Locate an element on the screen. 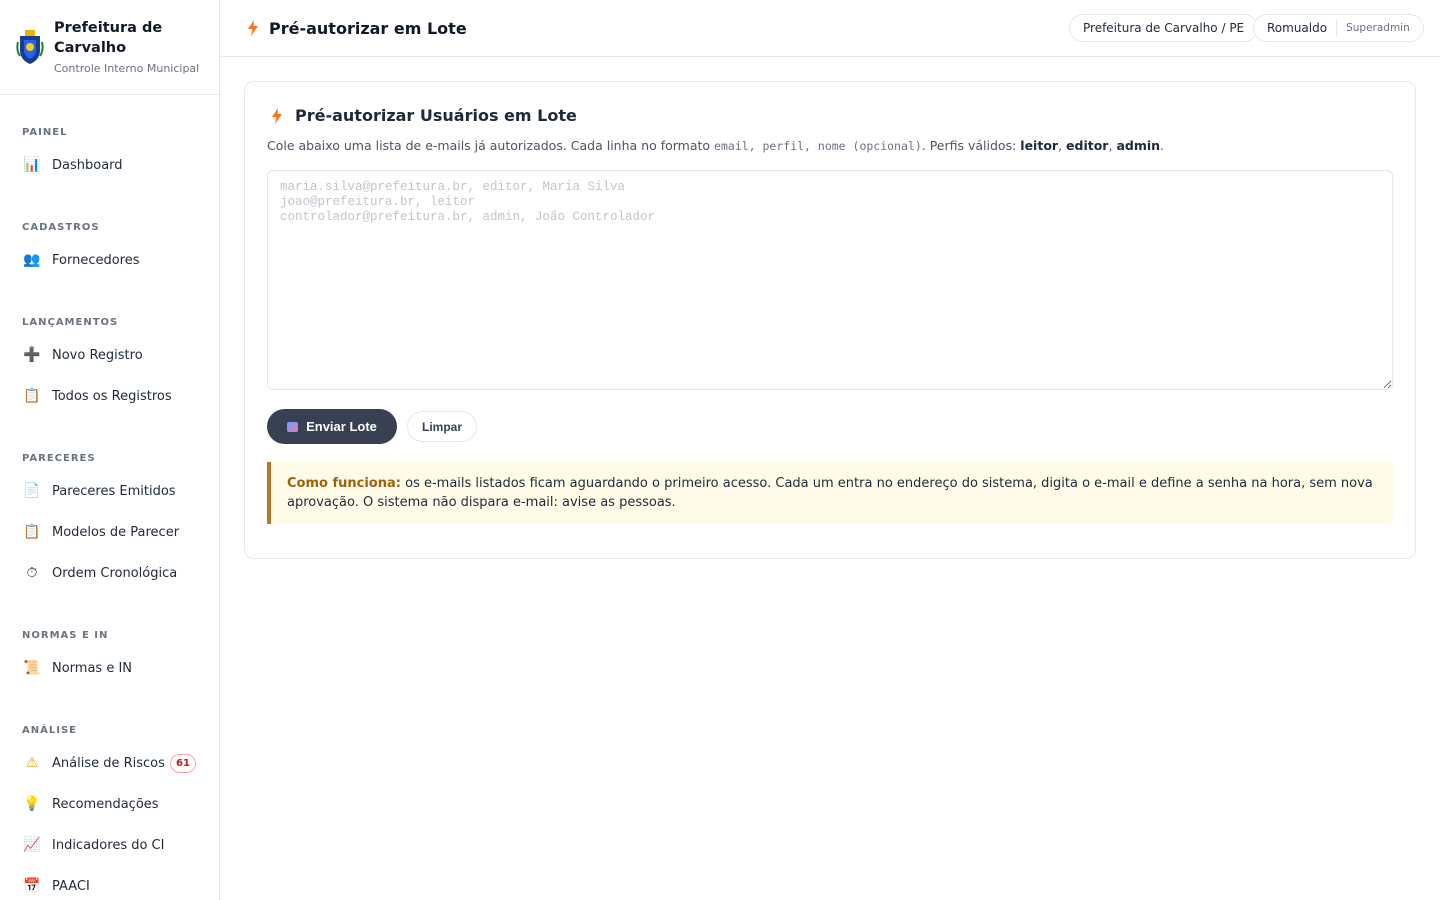 The width and height of the screenshot is (1440, 900). sidebar-item-label: Normas e IN is located at coordinates (92, 668).